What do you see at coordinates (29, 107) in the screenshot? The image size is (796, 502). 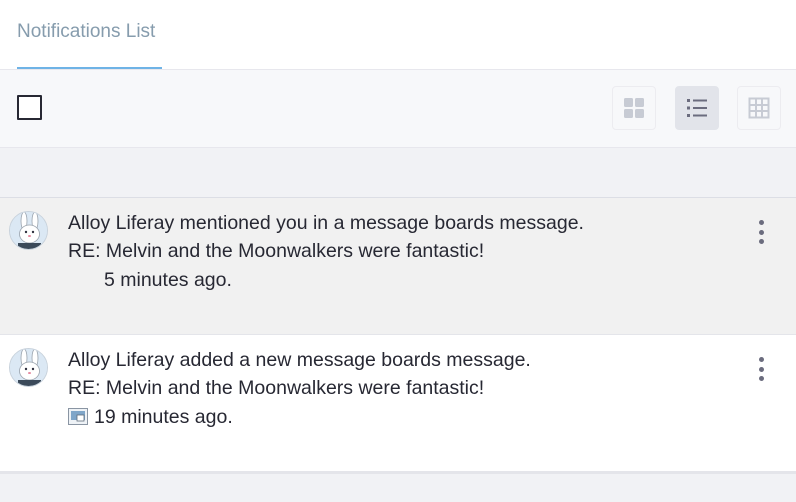 I see `select-all-checkbox` at bounding box center [29, 107].